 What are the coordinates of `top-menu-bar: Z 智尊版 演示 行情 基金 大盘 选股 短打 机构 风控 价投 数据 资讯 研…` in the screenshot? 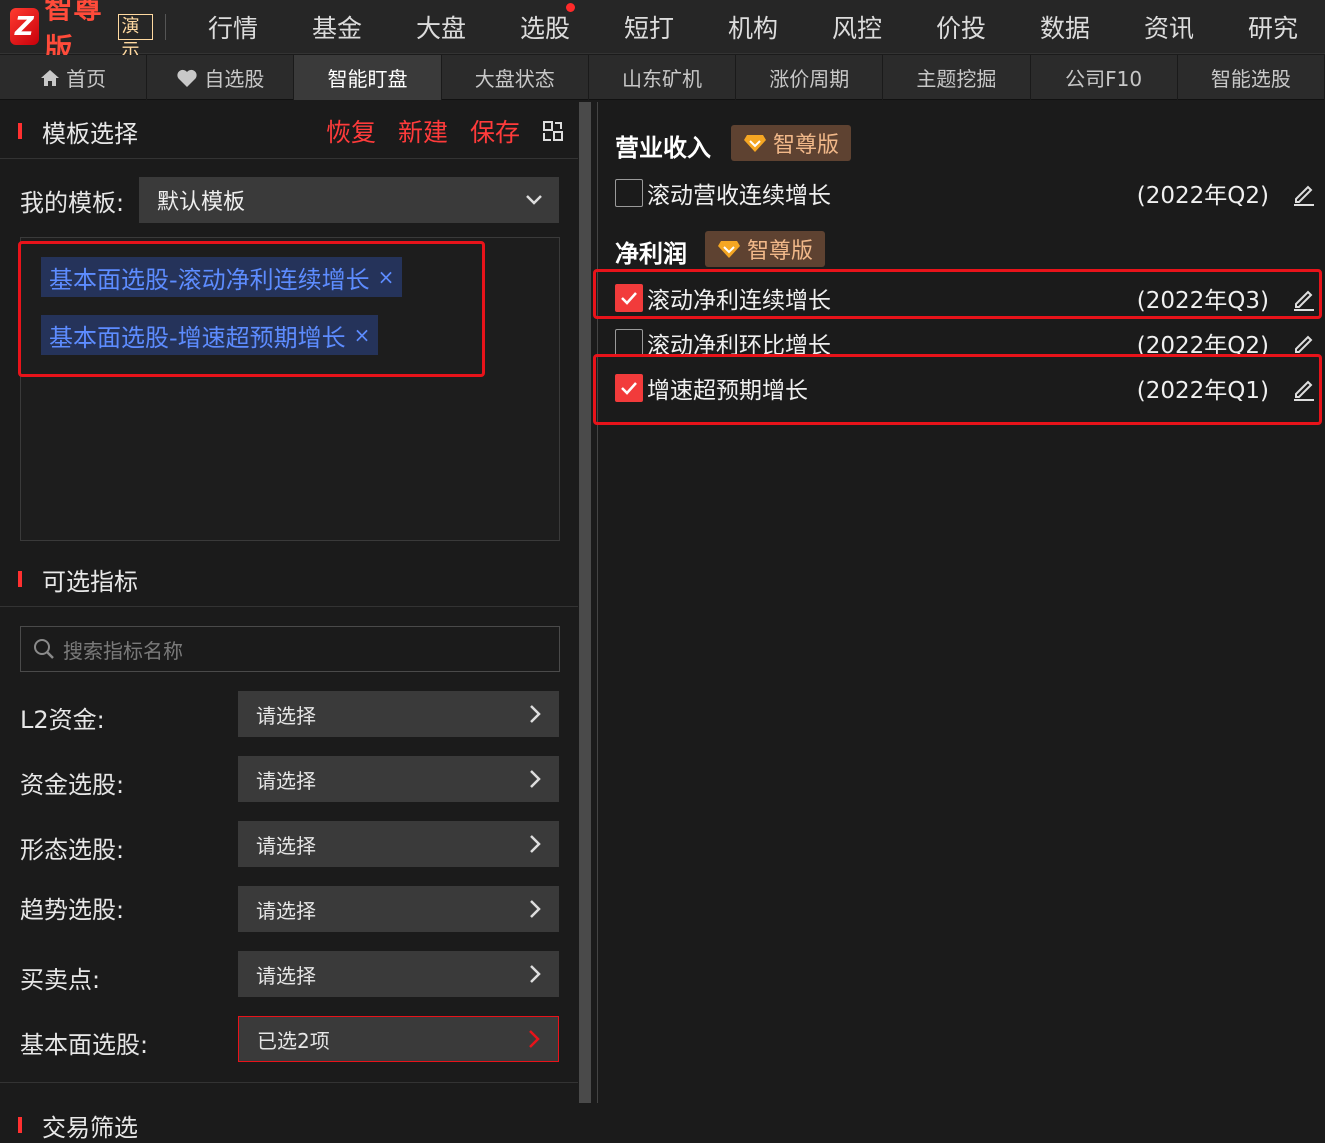 It's located at (662, 32).